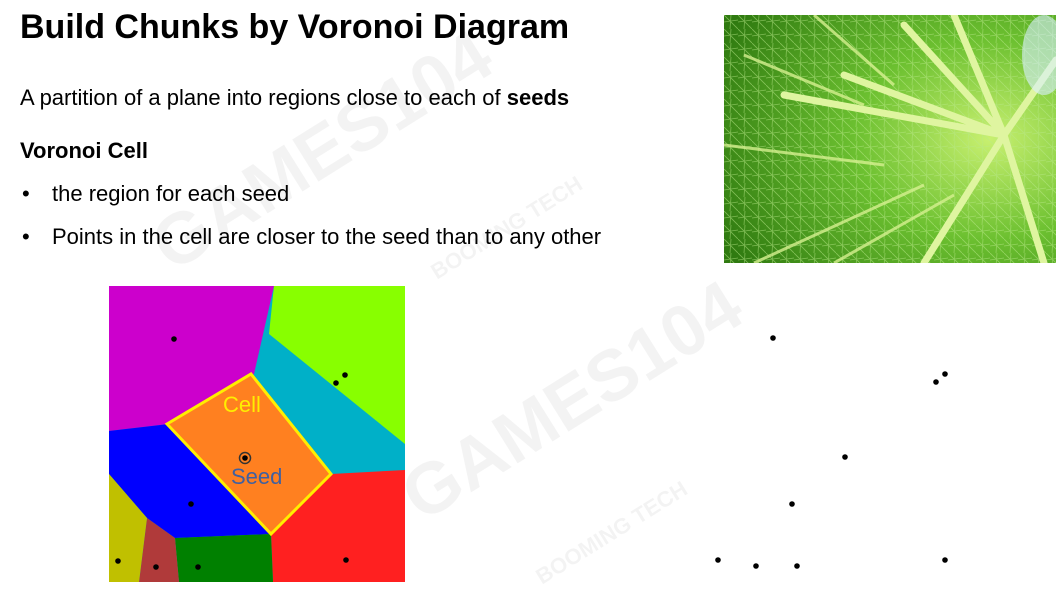 The image size is (1063, 594). Describe the element at coordinates (245, 458) in the screenshot. I see `seed-point-highlighted` at that location.